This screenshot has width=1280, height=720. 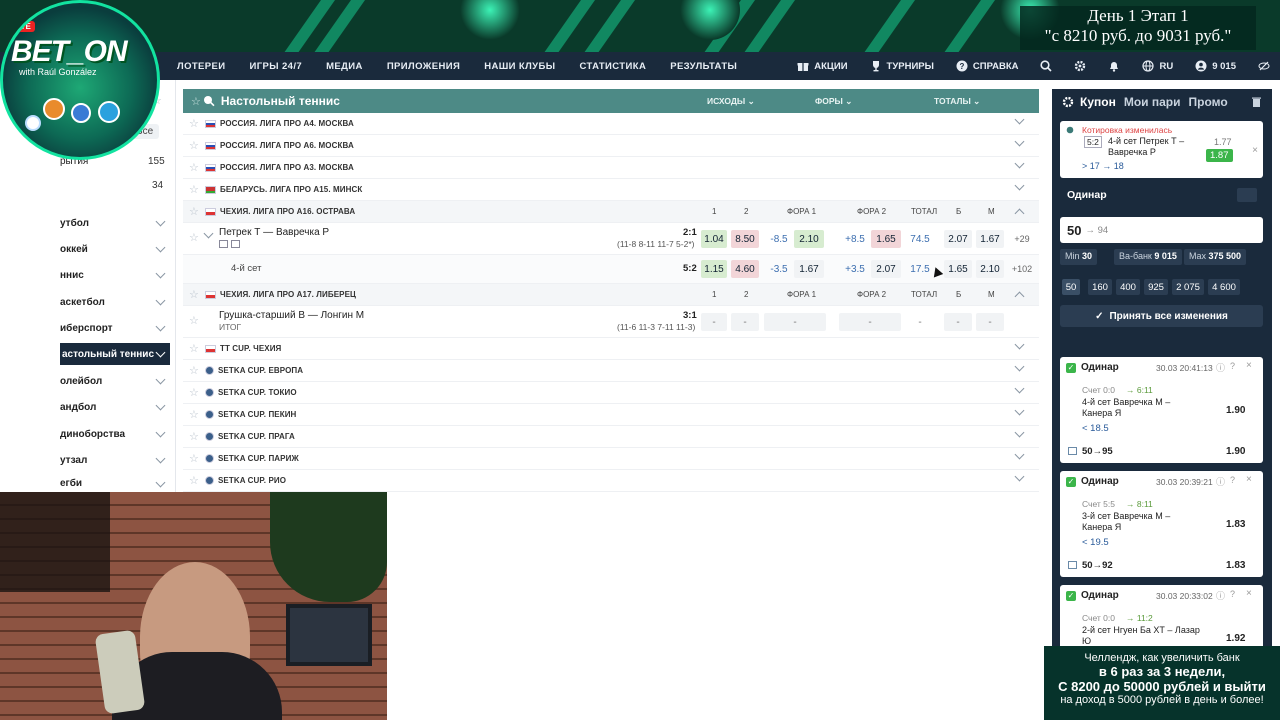 What do you see at coordinates (1079, 257) in the screenshot?
I see `min-chip: Min 30` at bounding box center [1079, 257].